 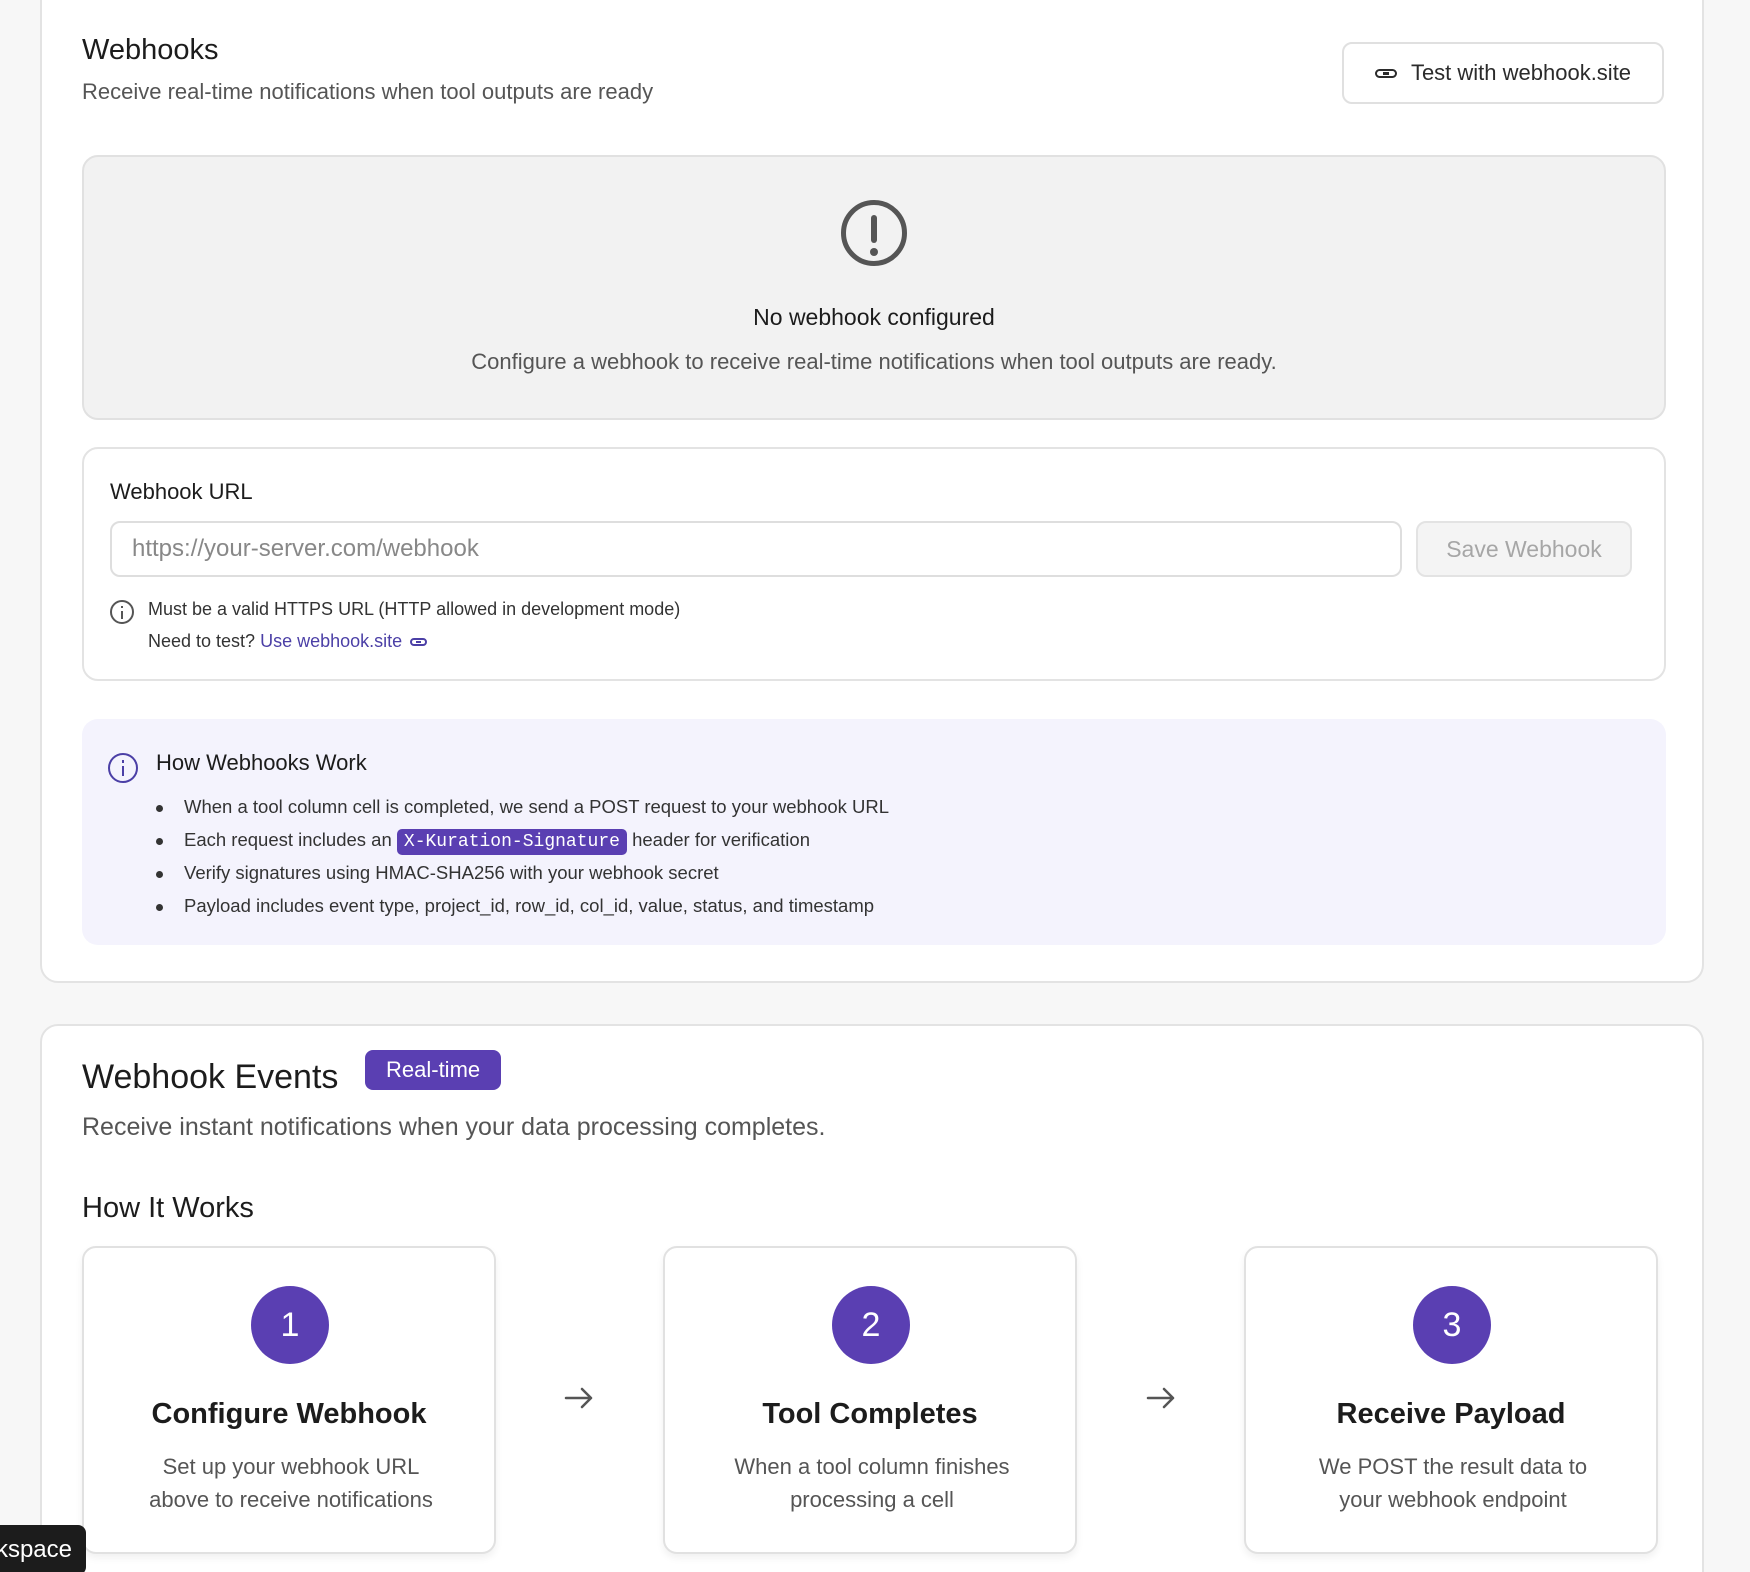 What do you see at coordinates (43, 1548) in the screenshot?
I see `workspace-tooltip: kspace` at bounding box center [43, 1548].